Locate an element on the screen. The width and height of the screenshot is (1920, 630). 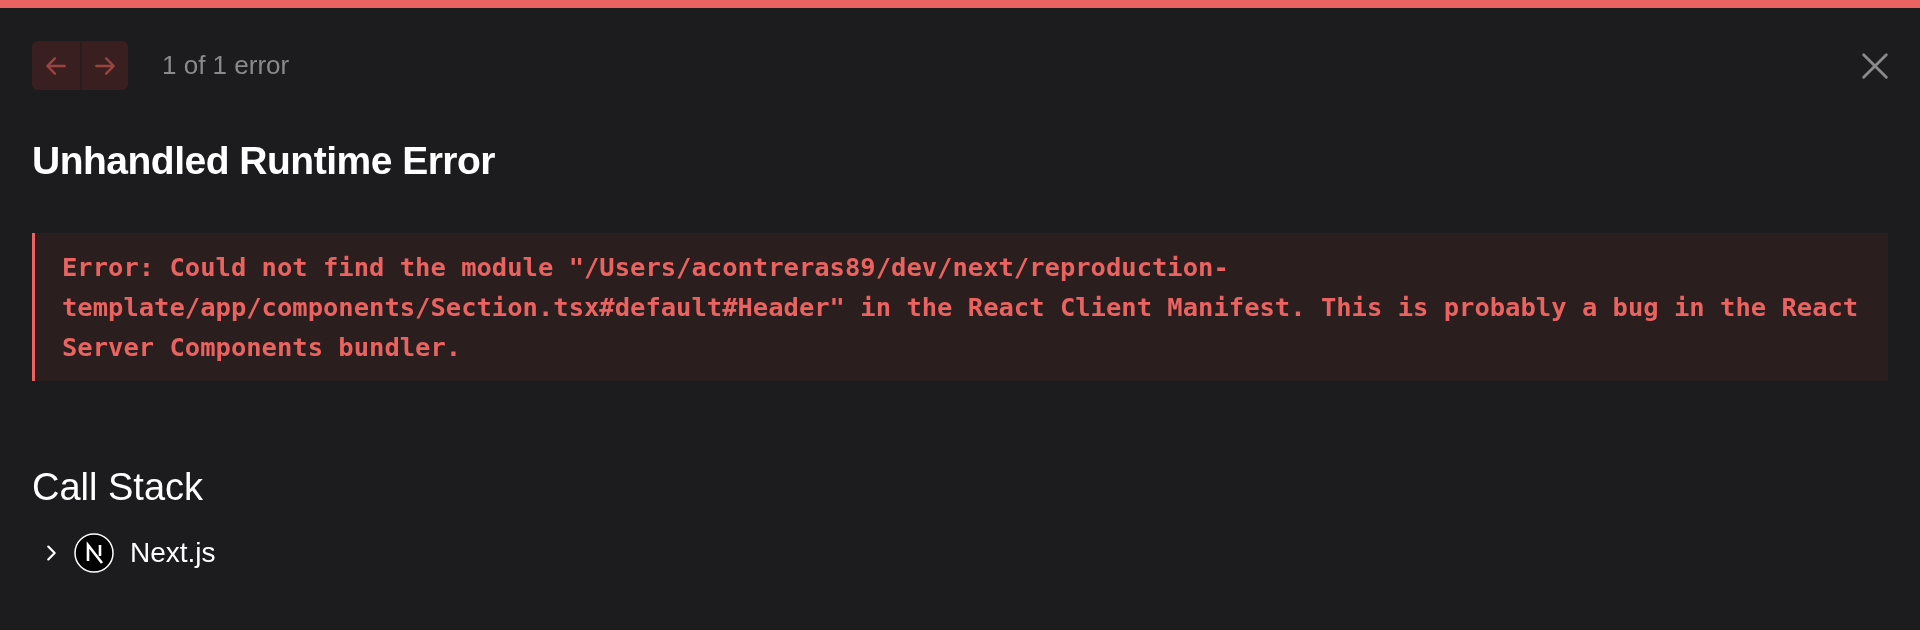
error-title: Unhandled Runtime Error is located at coordinates (264, 161).